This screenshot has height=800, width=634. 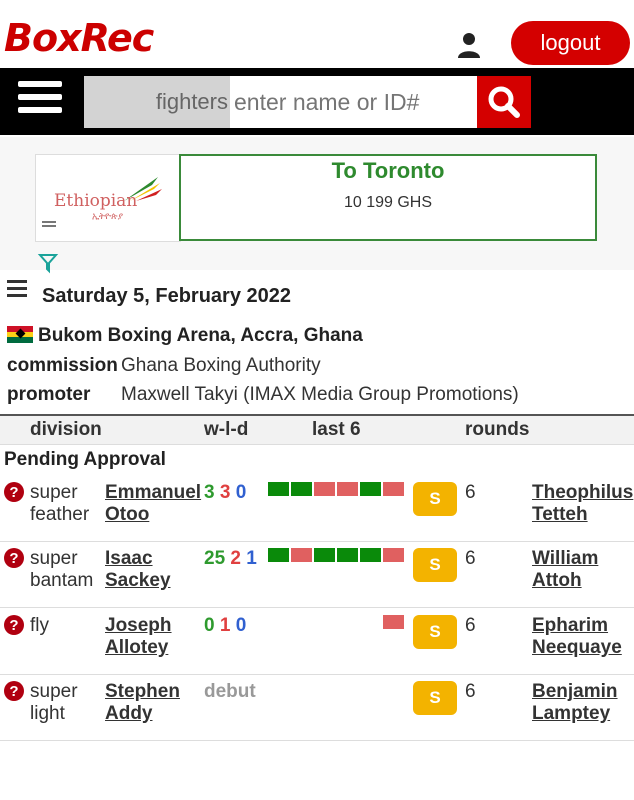 What do you see at coordinates (49, 225) in the screenshot?
I see `ad-options-icon` at bounding box center [49, 225].